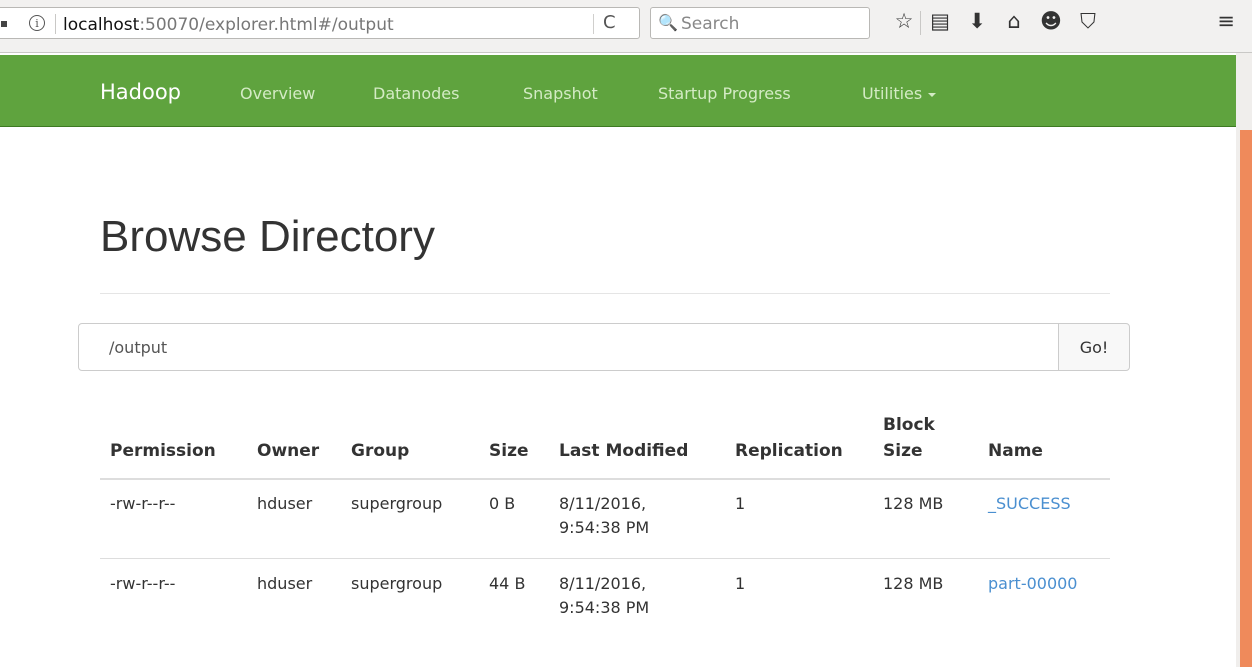 The image size is (1252, 667). What do you see at coordinates (1051, 21) in the screenshot?
I see `chat-icon: ☻` at bounding box center [1051, 21].